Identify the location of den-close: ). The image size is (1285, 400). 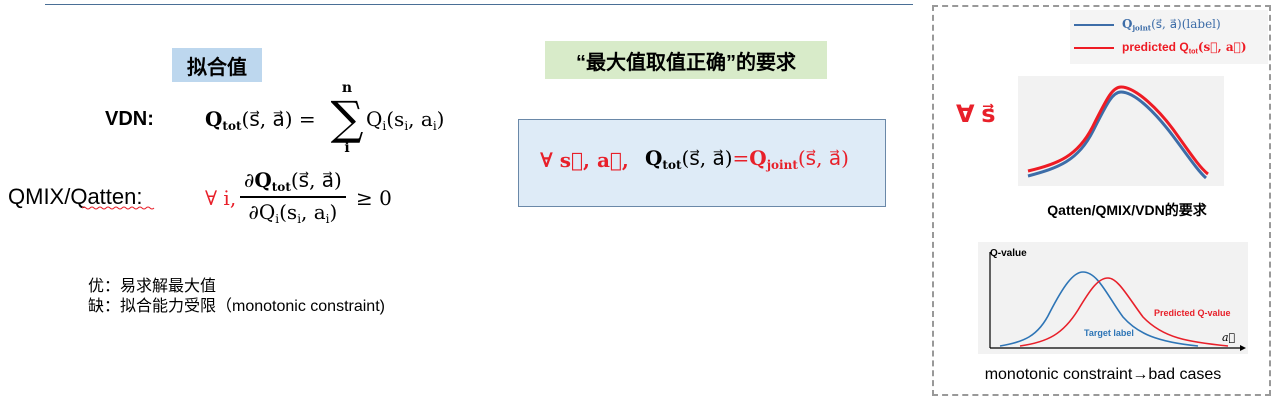
(333, 211).